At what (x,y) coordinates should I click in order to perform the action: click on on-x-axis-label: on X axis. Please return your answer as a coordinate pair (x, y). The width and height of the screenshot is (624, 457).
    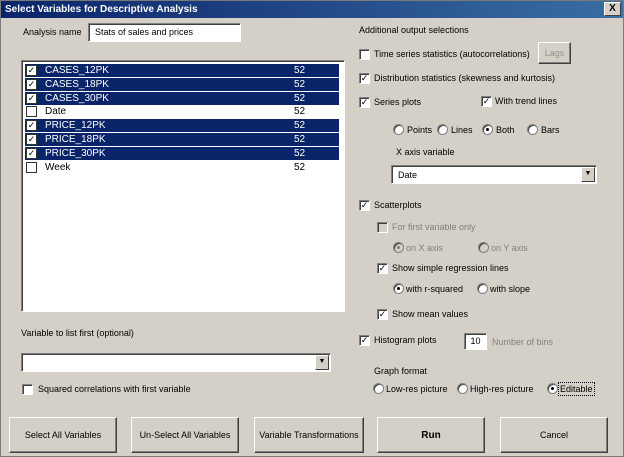
    Looking at the image, I should click on (425, 248).